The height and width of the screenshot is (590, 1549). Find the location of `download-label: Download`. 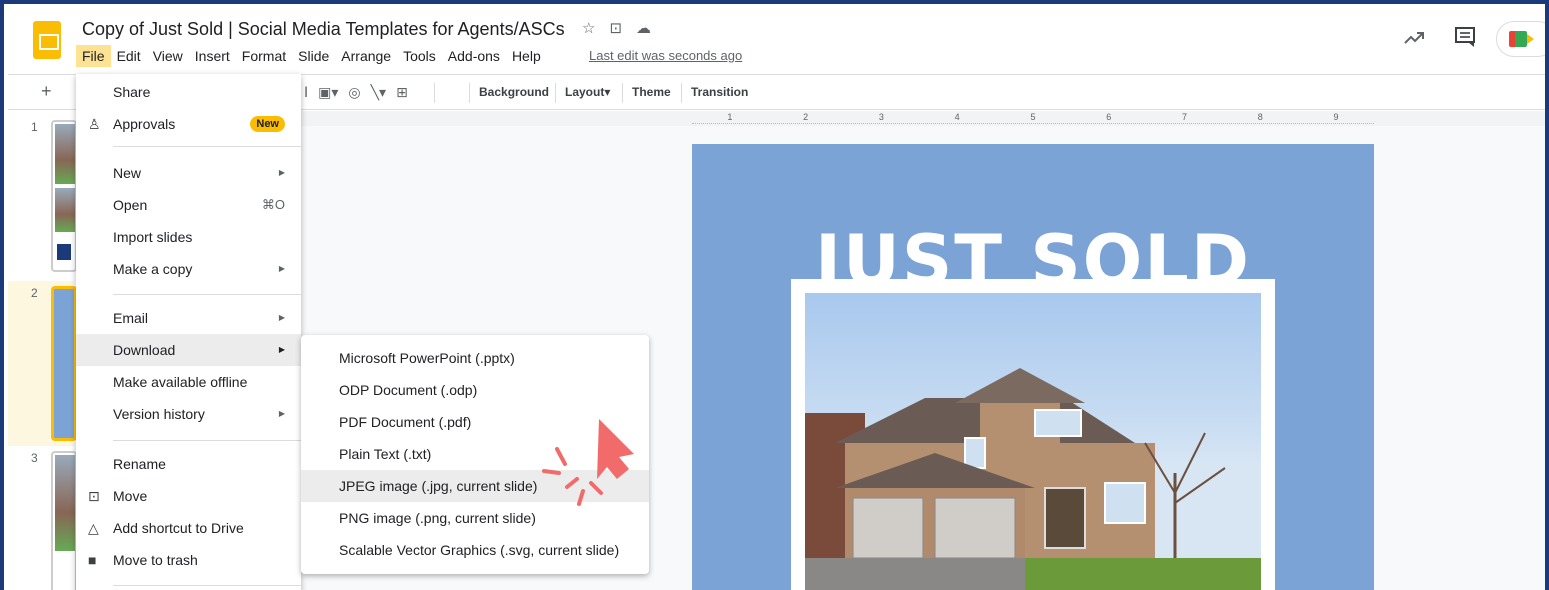

download-label: Download is located at coordinates (144, 350).